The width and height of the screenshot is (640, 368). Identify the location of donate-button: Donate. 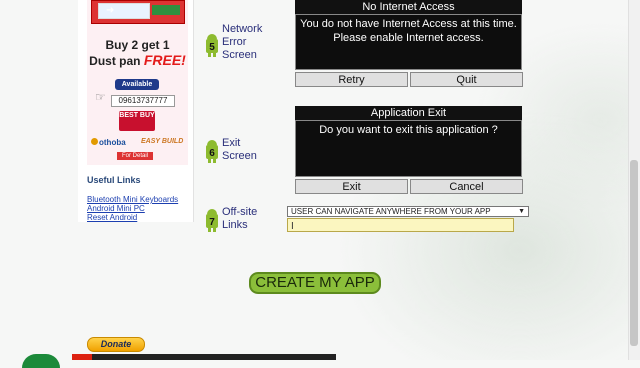
(116, 344).